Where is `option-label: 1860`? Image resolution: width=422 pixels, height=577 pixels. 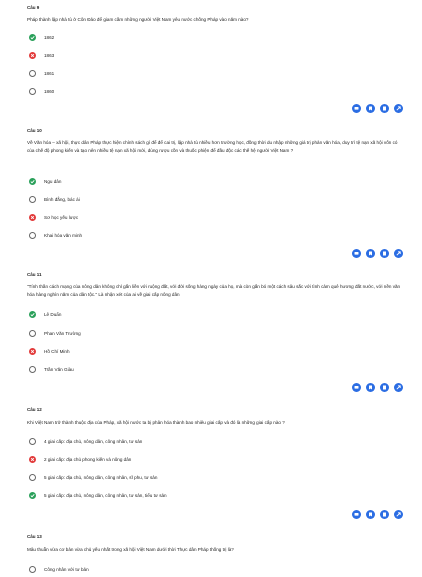
option-label: 1860 is located at coordinates (49, 91).